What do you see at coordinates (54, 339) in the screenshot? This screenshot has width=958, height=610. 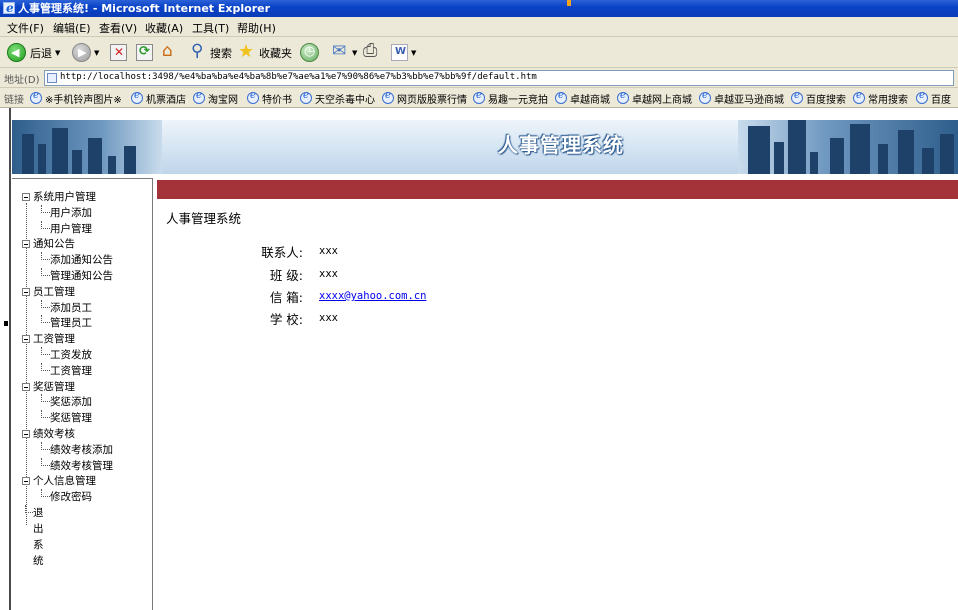 I see `tree-node-label: 工资管理` at bounding box center [54, 339].